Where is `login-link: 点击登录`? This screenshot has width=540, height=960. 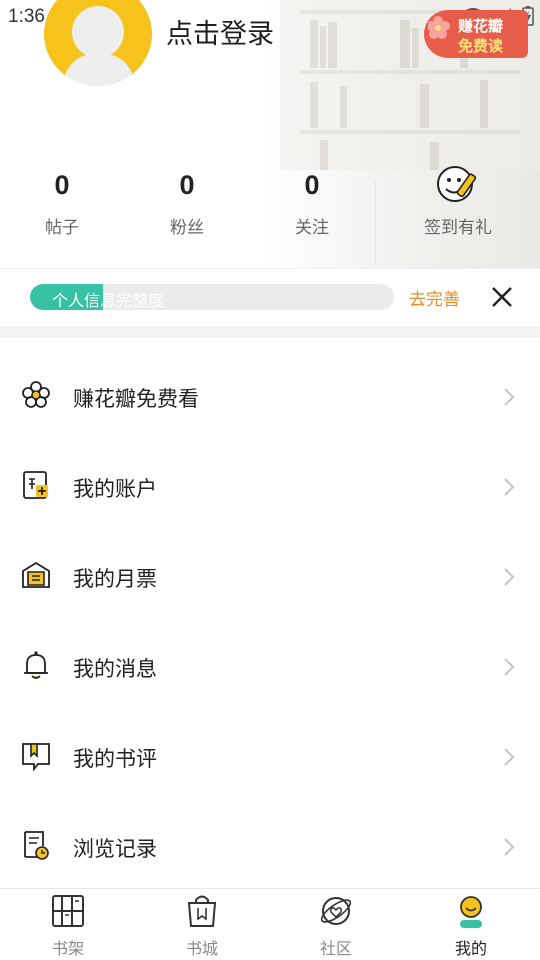
login-link: 点击登录 is located at coordinates (220, 31).